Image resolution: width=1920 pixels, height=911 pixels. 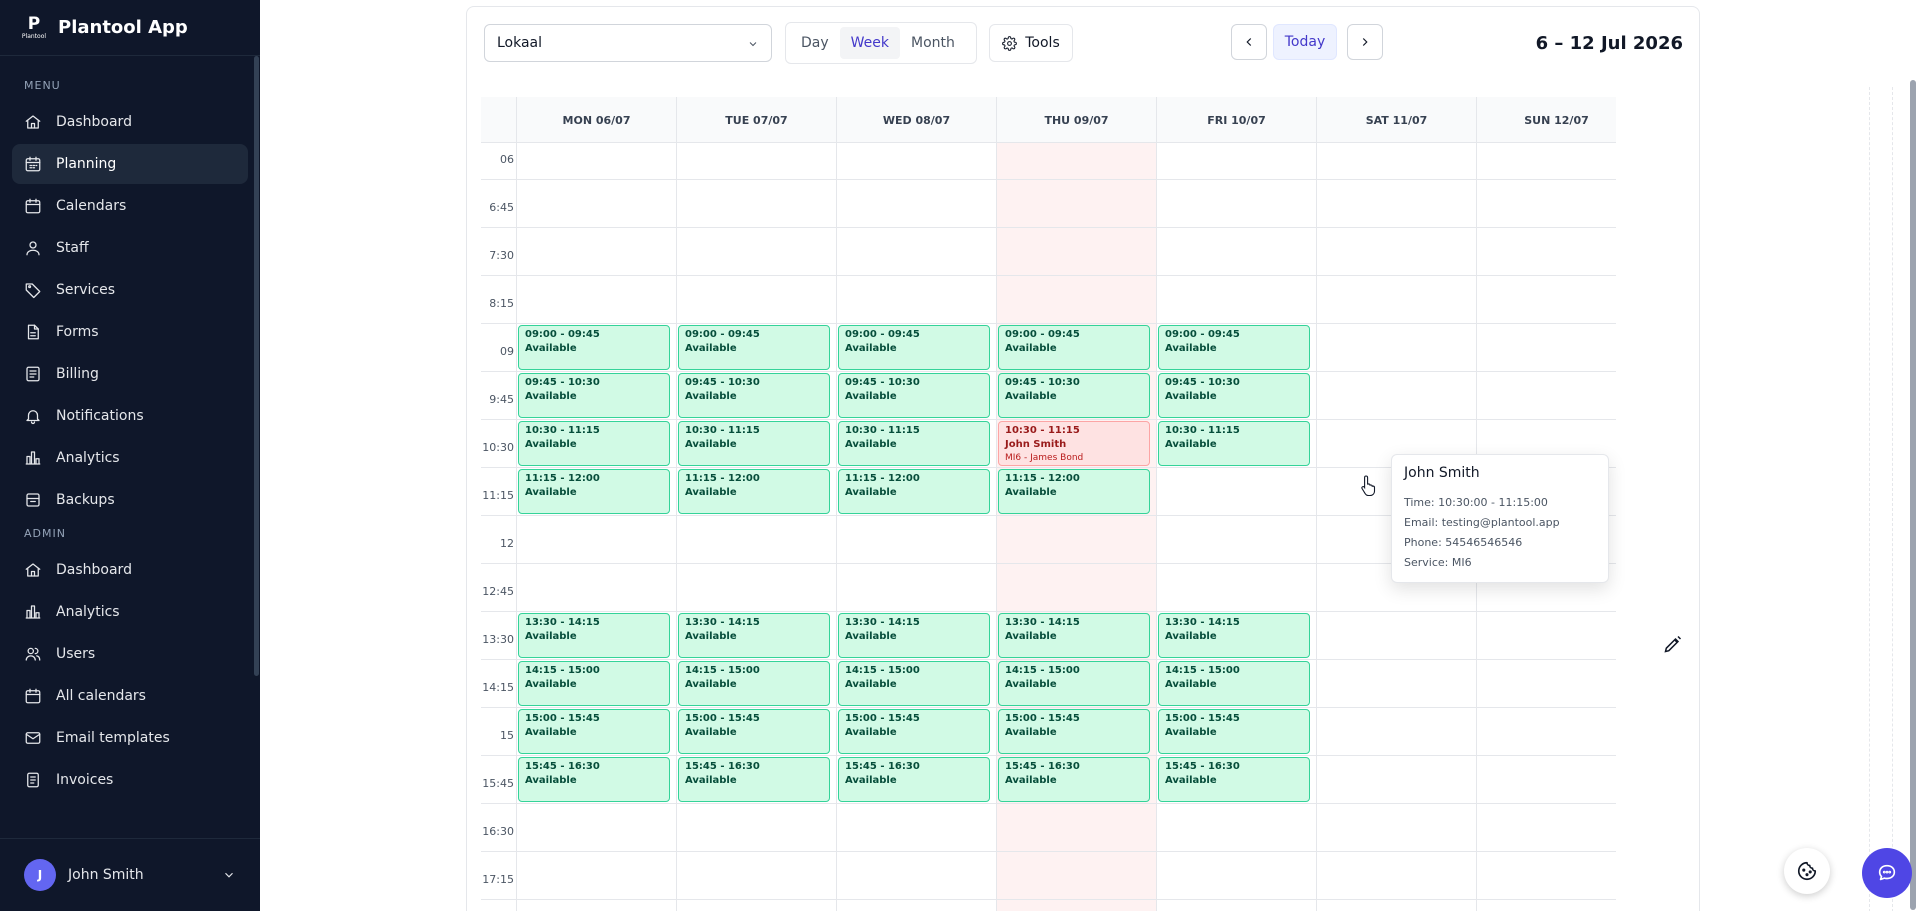 What do you see at coordinates (1042, 766) in the screenshot?
I see `slot-time: 15:45 - 16:30` at bounding box center [1042, 766].